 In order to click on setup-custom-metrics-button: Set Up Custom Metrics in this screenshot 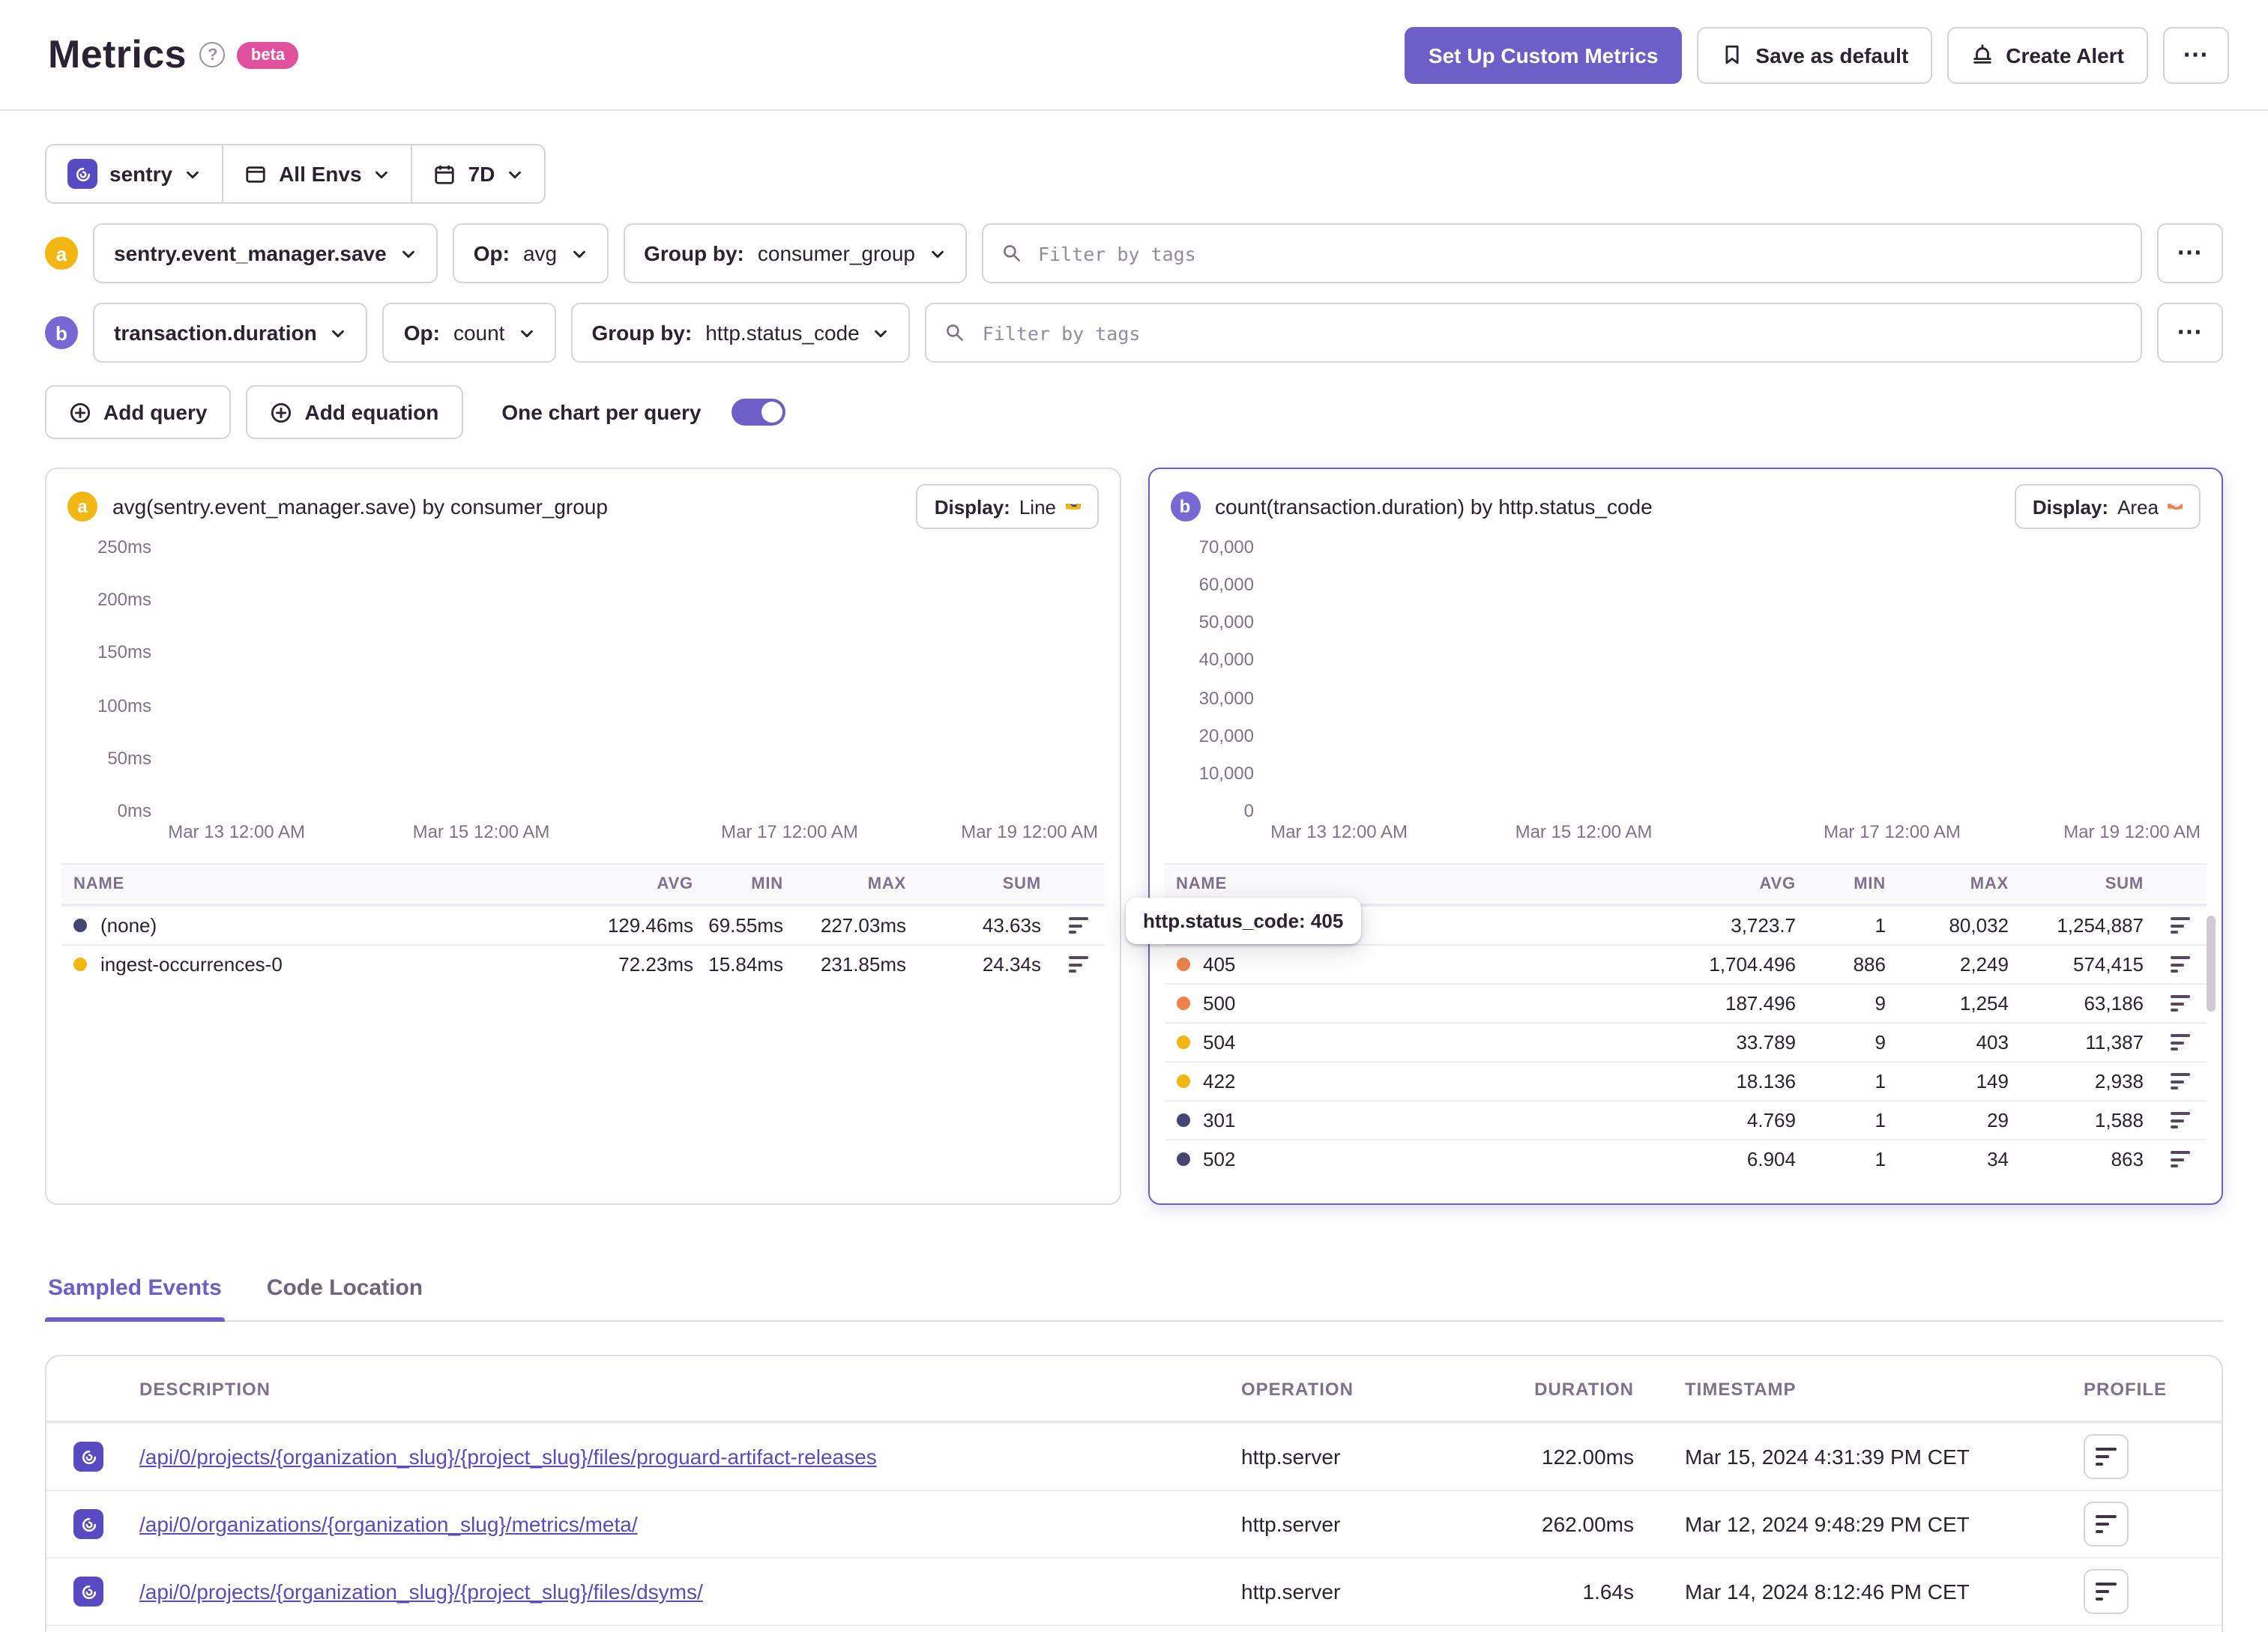, I will do `click(1543, 54)`.